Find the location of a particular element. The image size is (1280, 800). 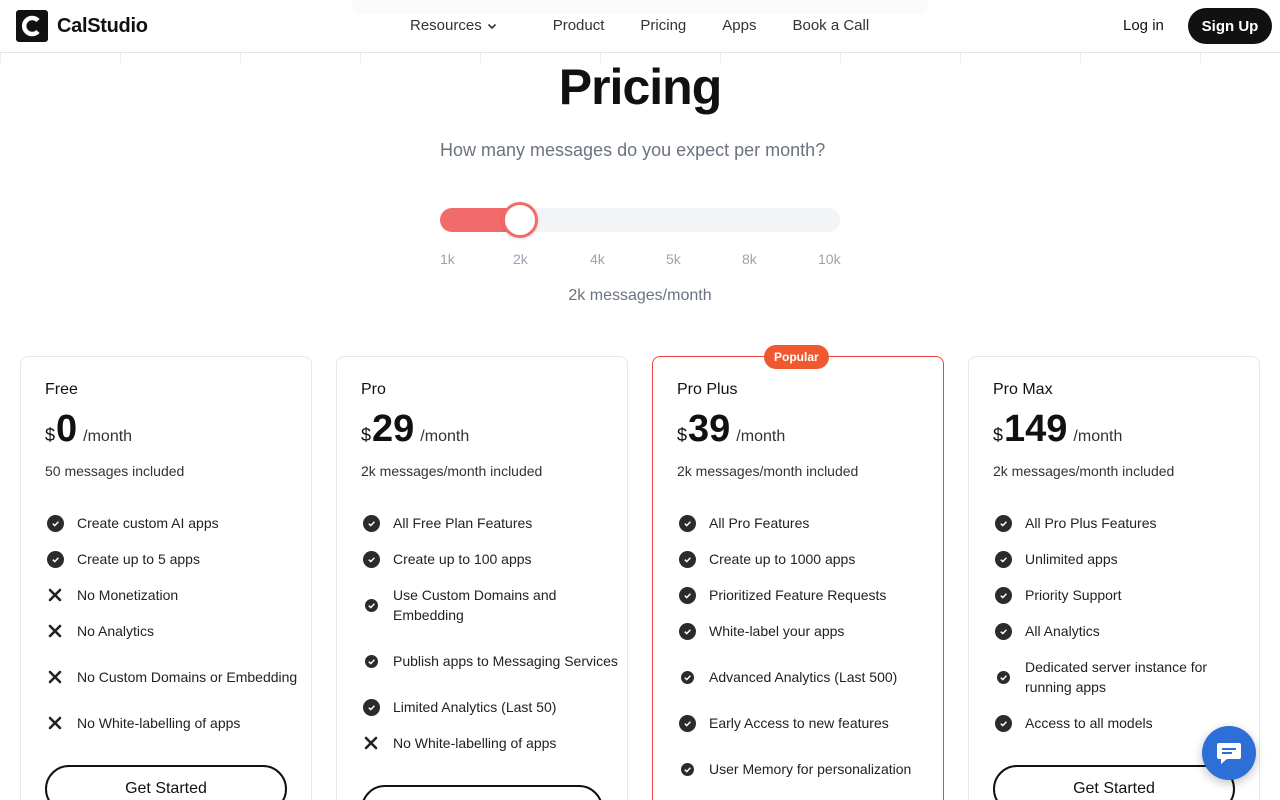

feature-text: All Free Plan Features is located at coordinates (463, 523).